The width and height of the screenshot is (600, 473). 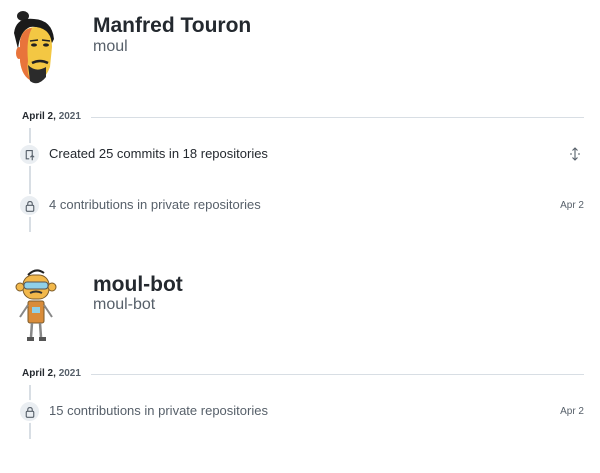 What do you see at coordinates (301, 155) in the screenshot?
I see `contribution-item-commits: Created 25 commits in 18 repositories` at bounding box center [301, 155].